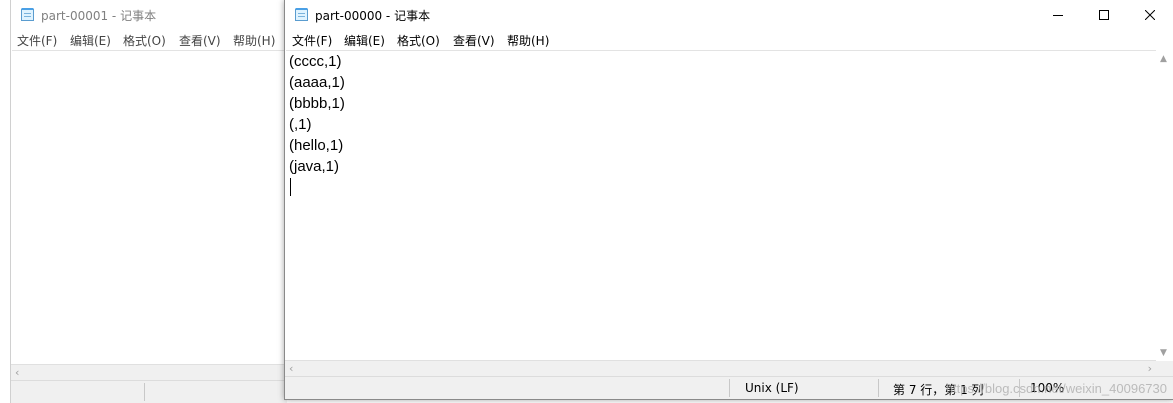  What do you see at coordinates (1164, 205) in the screenshot?
I see `vertical-scrollbar: ▲ ▼` at bounding box center [1164, 205].